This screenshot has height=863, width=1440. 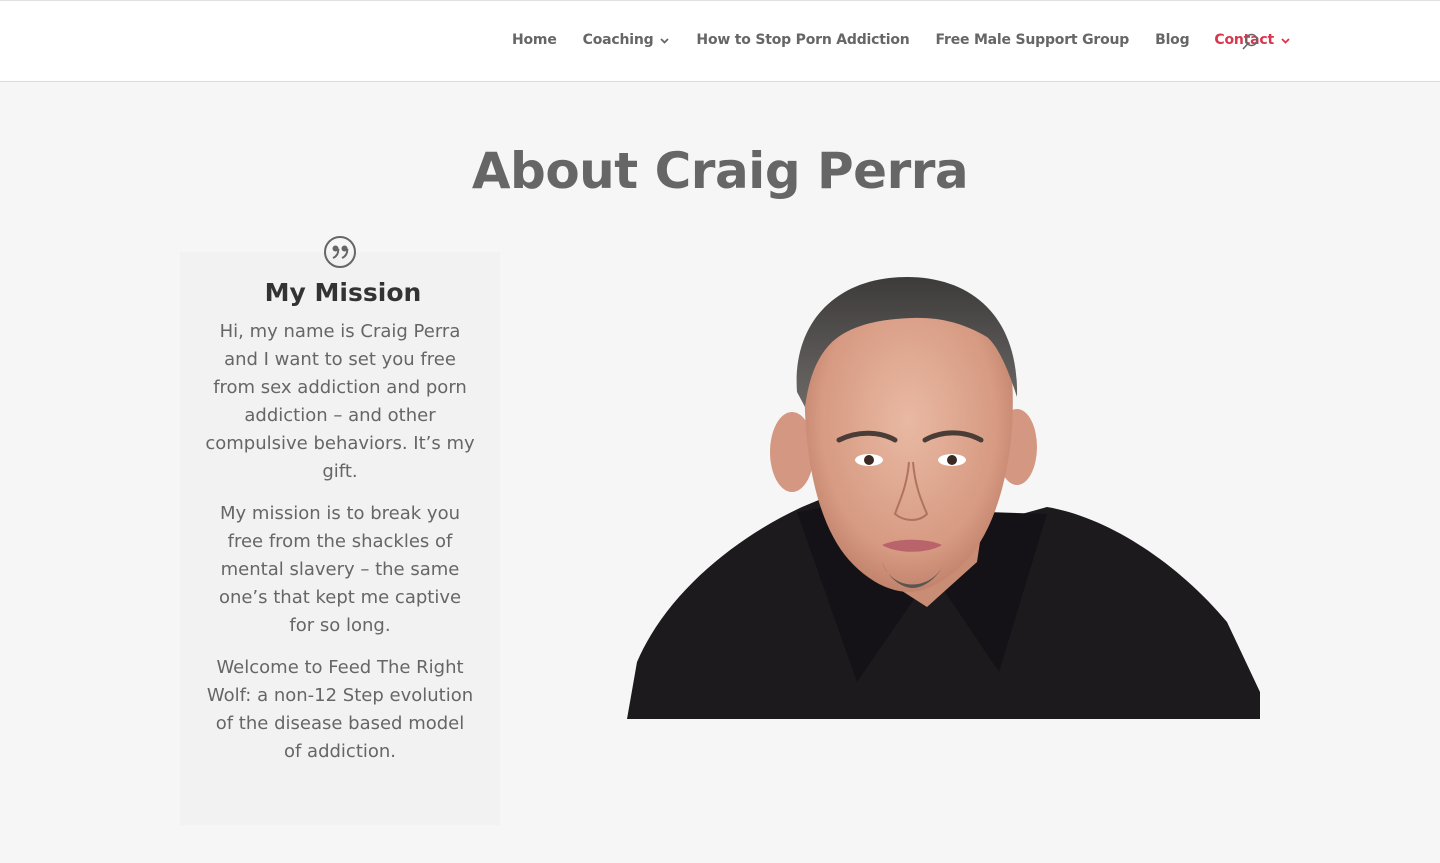 I want to click on nav-item-home: Home, so click(x=534, y=40).